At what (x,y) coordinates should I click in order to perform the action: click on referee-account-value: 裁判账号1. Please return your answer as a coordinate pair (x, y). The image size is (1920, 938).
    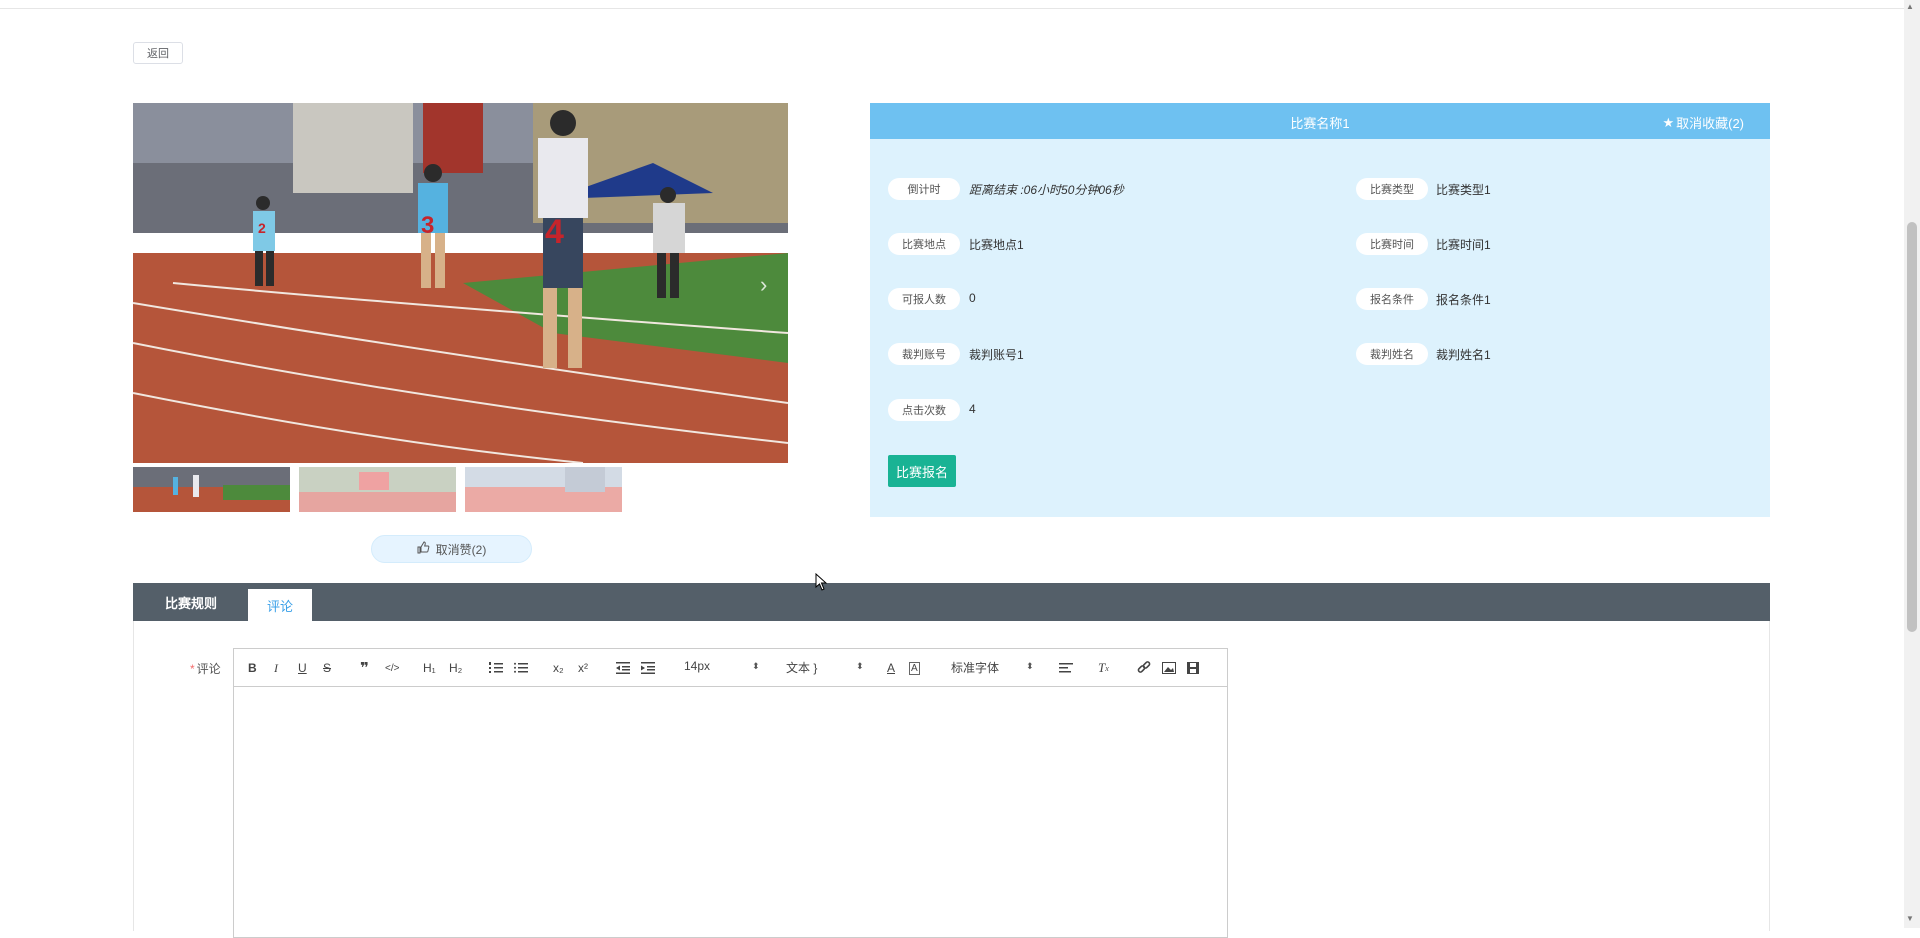
    Looking at the image, I should click on (996, 355).